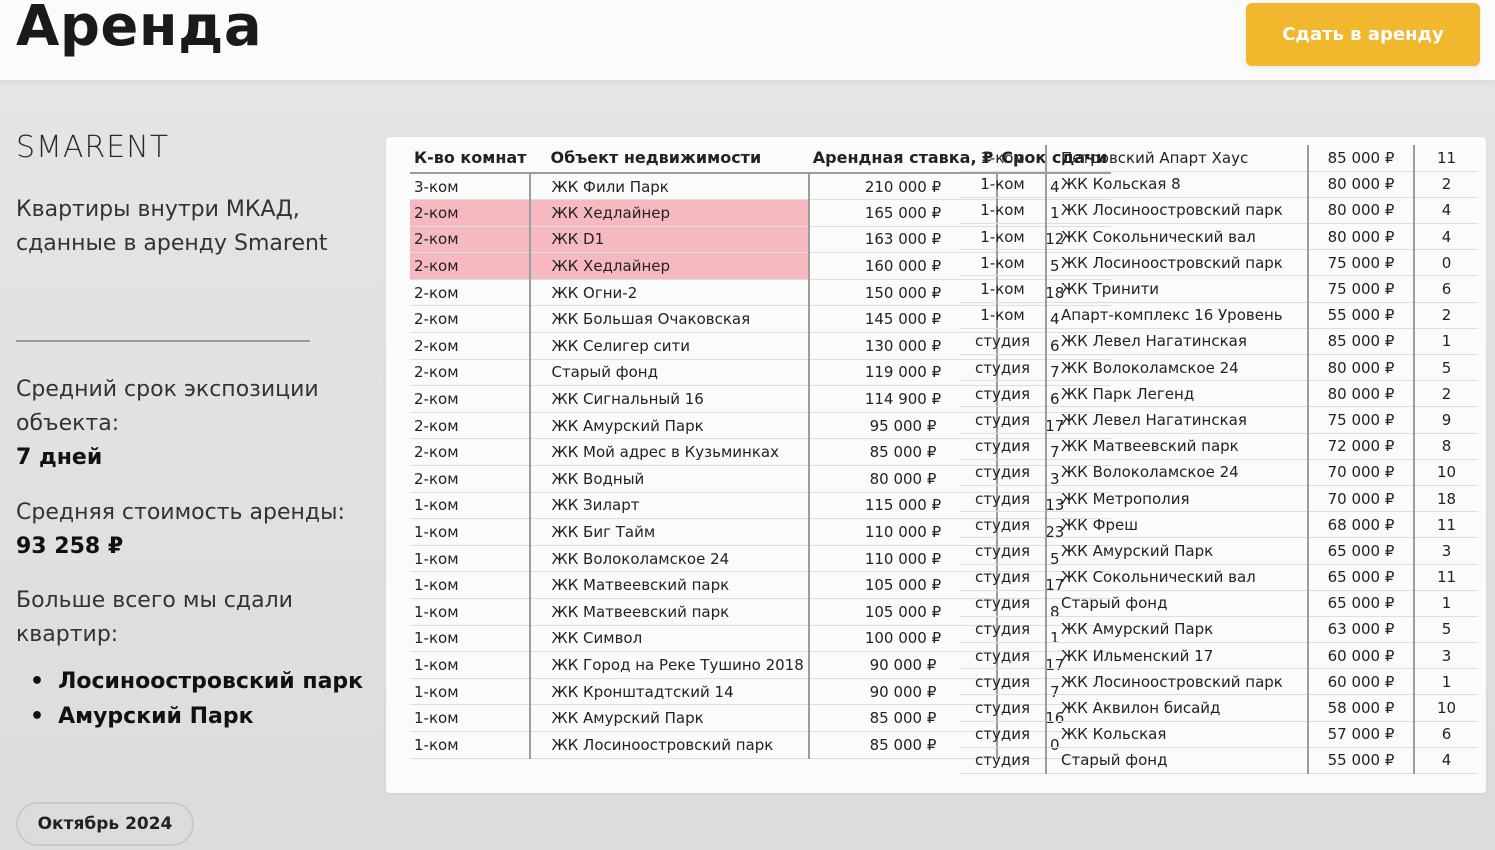 The image size is (1495, 850). I want to click on table-row: 1-ком ЖК Лосиноостровский парк 80 000 ₽4, so click(1219, 211).